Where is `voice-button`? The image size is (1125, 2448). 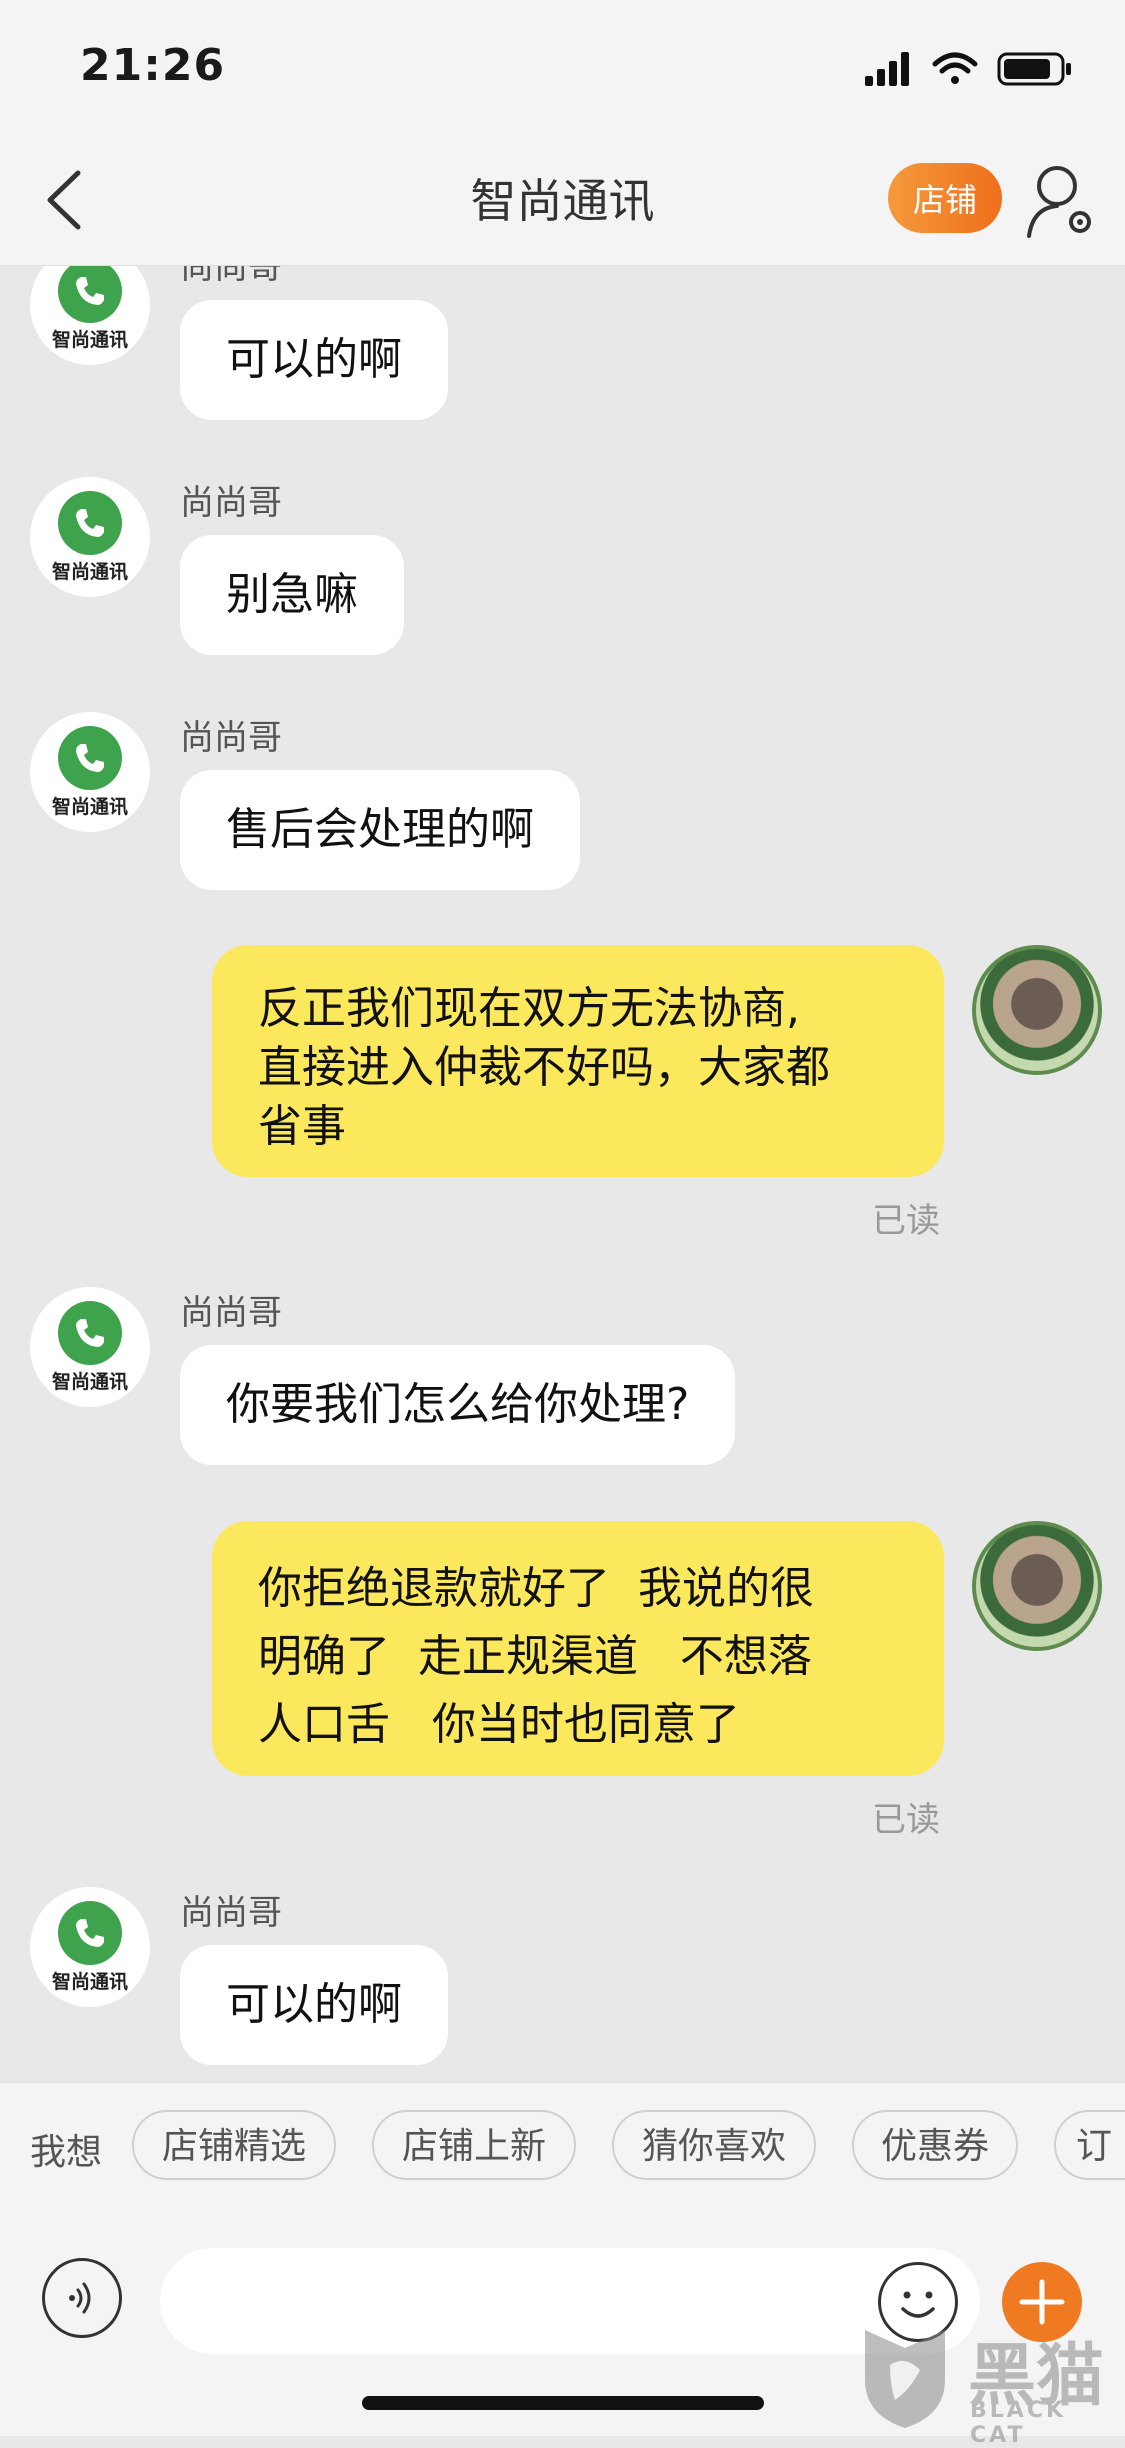 voice-button is located at coordinates (82, 2298).